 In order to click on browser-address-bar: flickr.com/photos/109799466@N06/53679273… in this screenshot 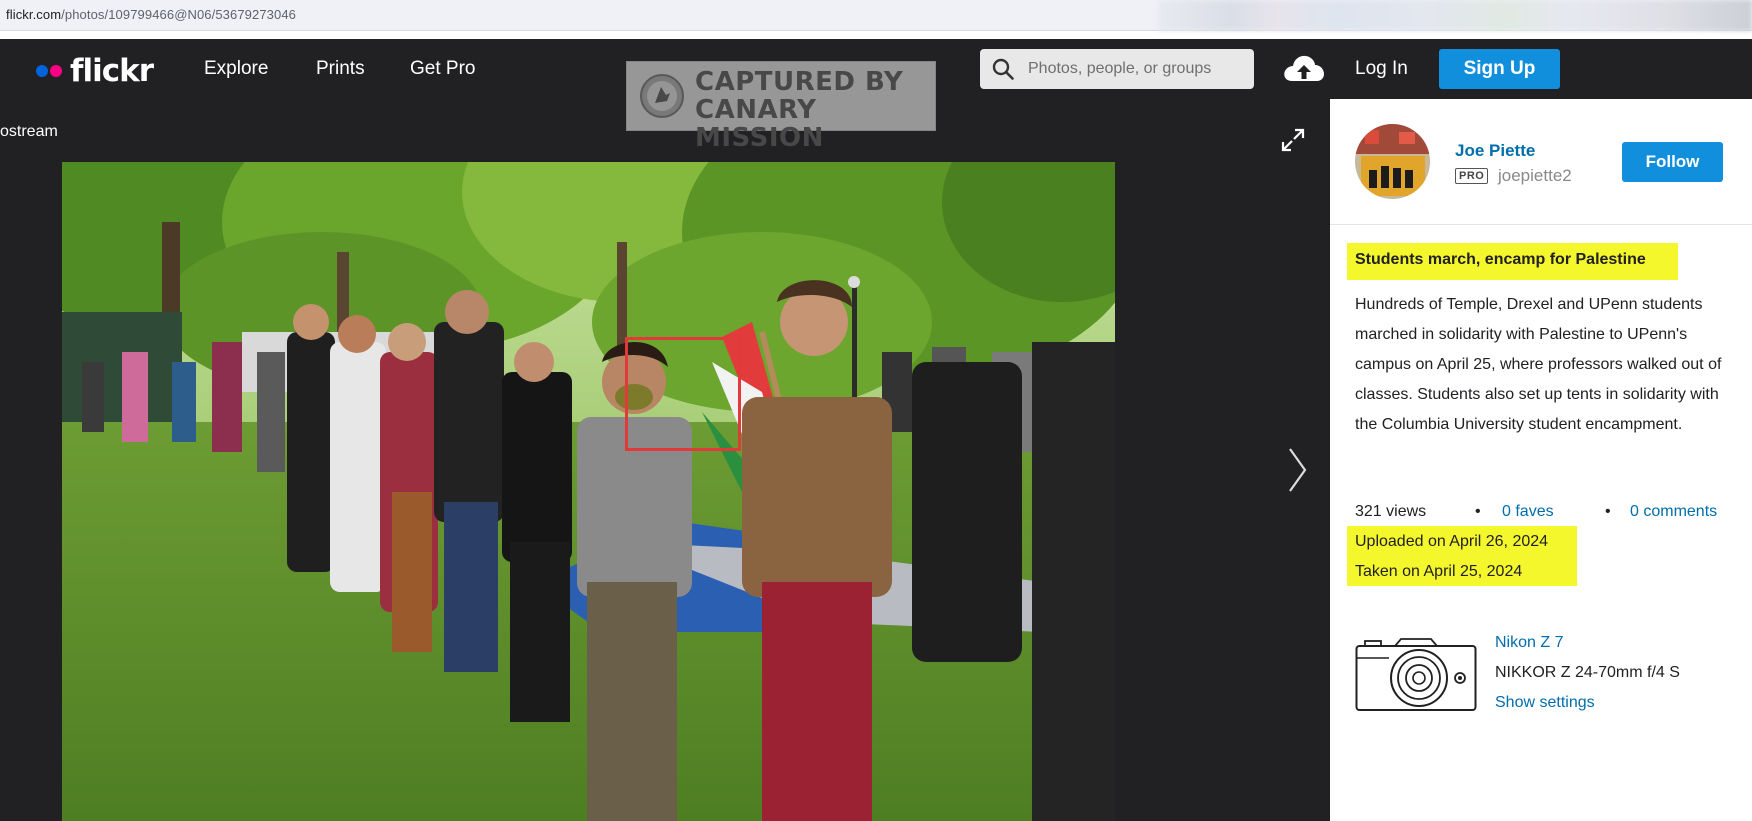, I will do `click(876, 15)`.